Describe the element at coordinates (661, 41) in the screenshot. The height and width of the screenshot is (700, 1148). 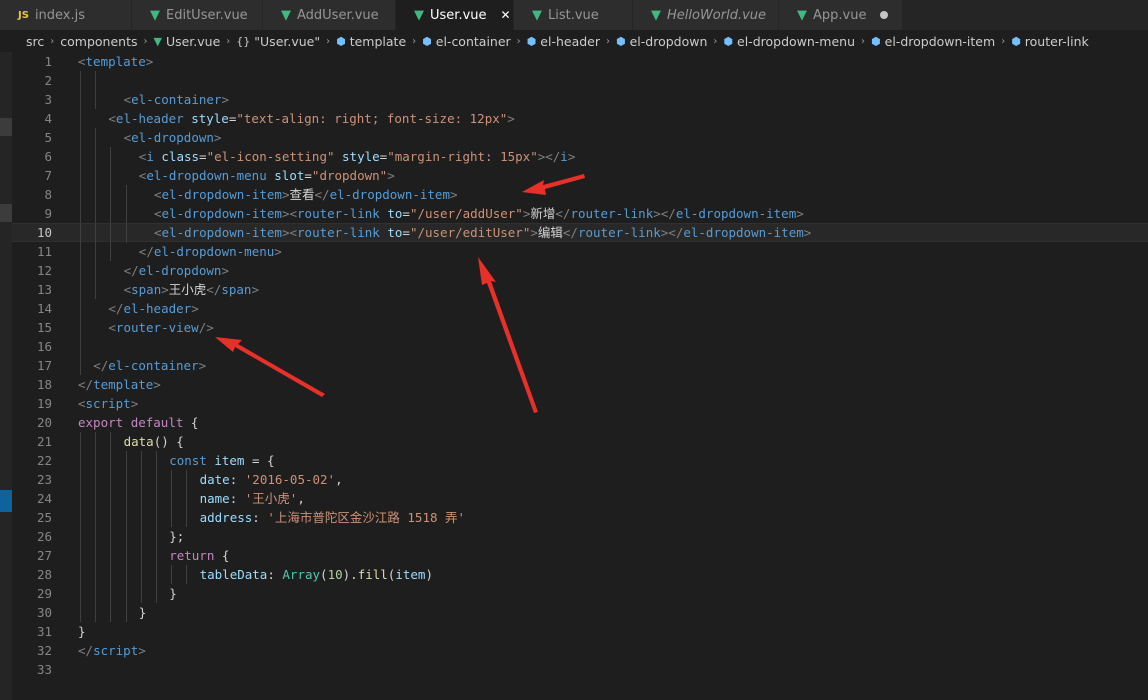
I see `breadcrumb-item: ⬢ el-dropdown` at that location.